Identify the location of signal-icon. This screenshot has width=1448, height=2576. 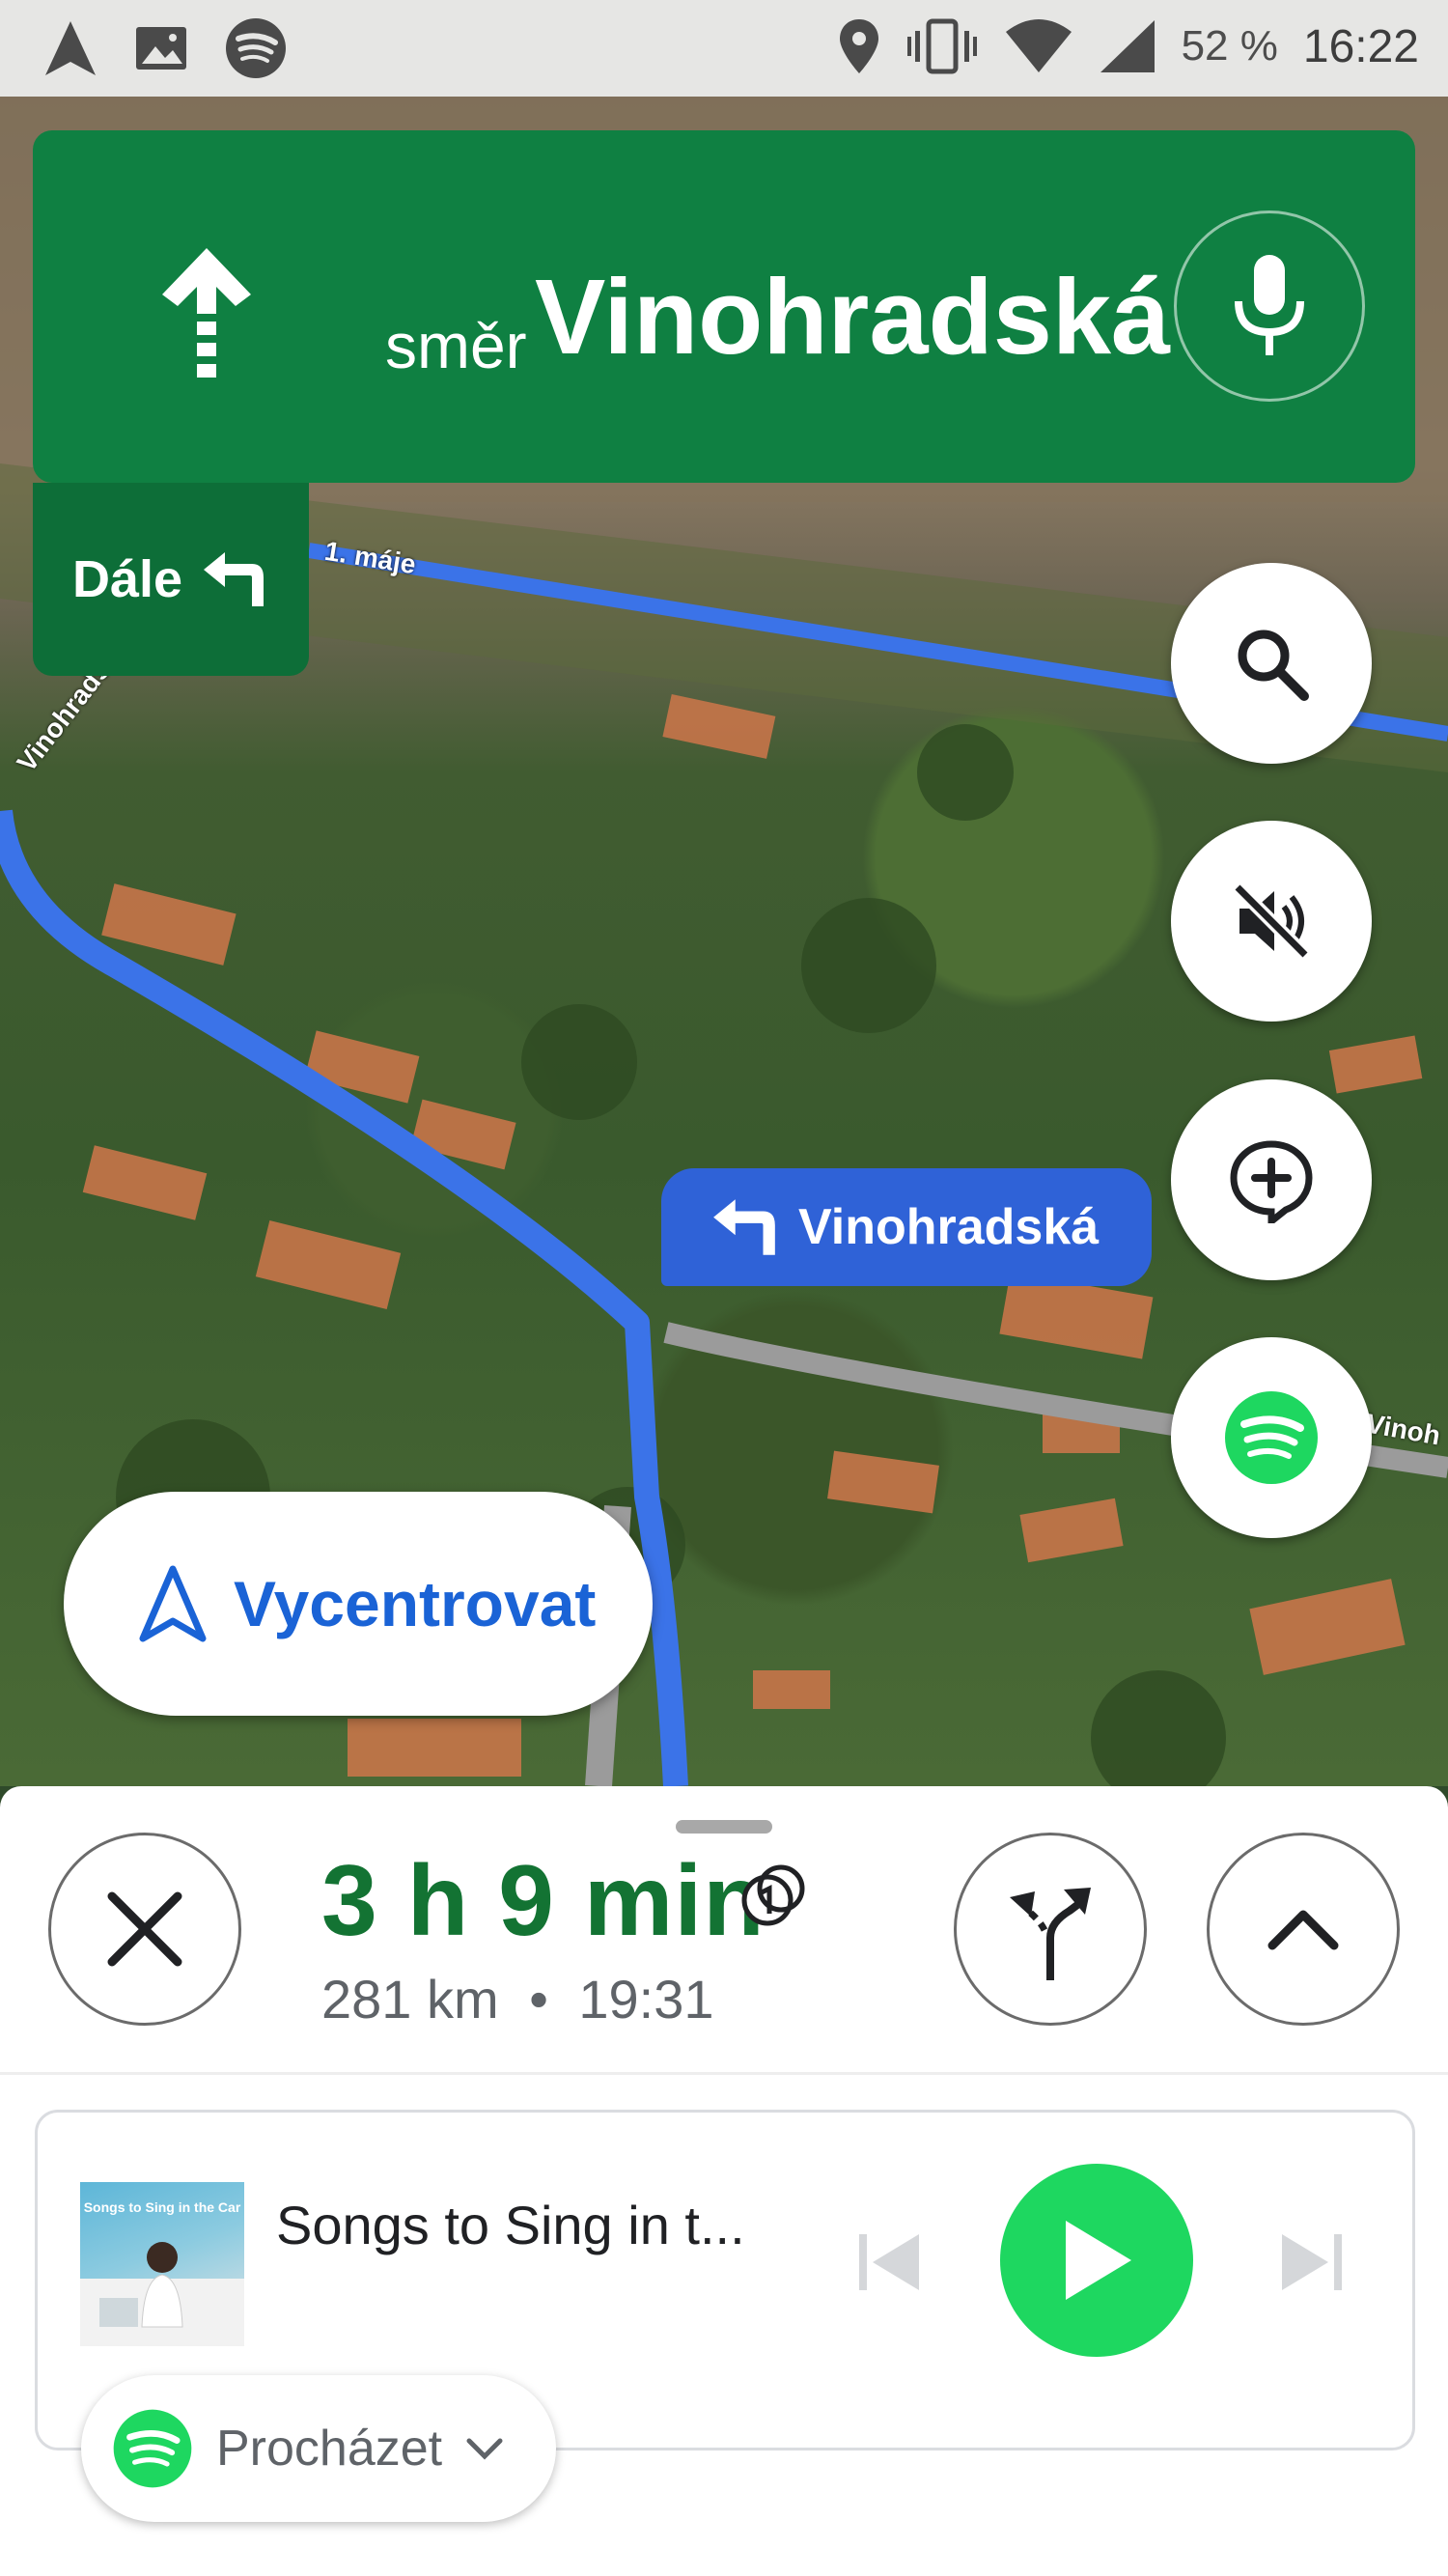
(1128, 46).